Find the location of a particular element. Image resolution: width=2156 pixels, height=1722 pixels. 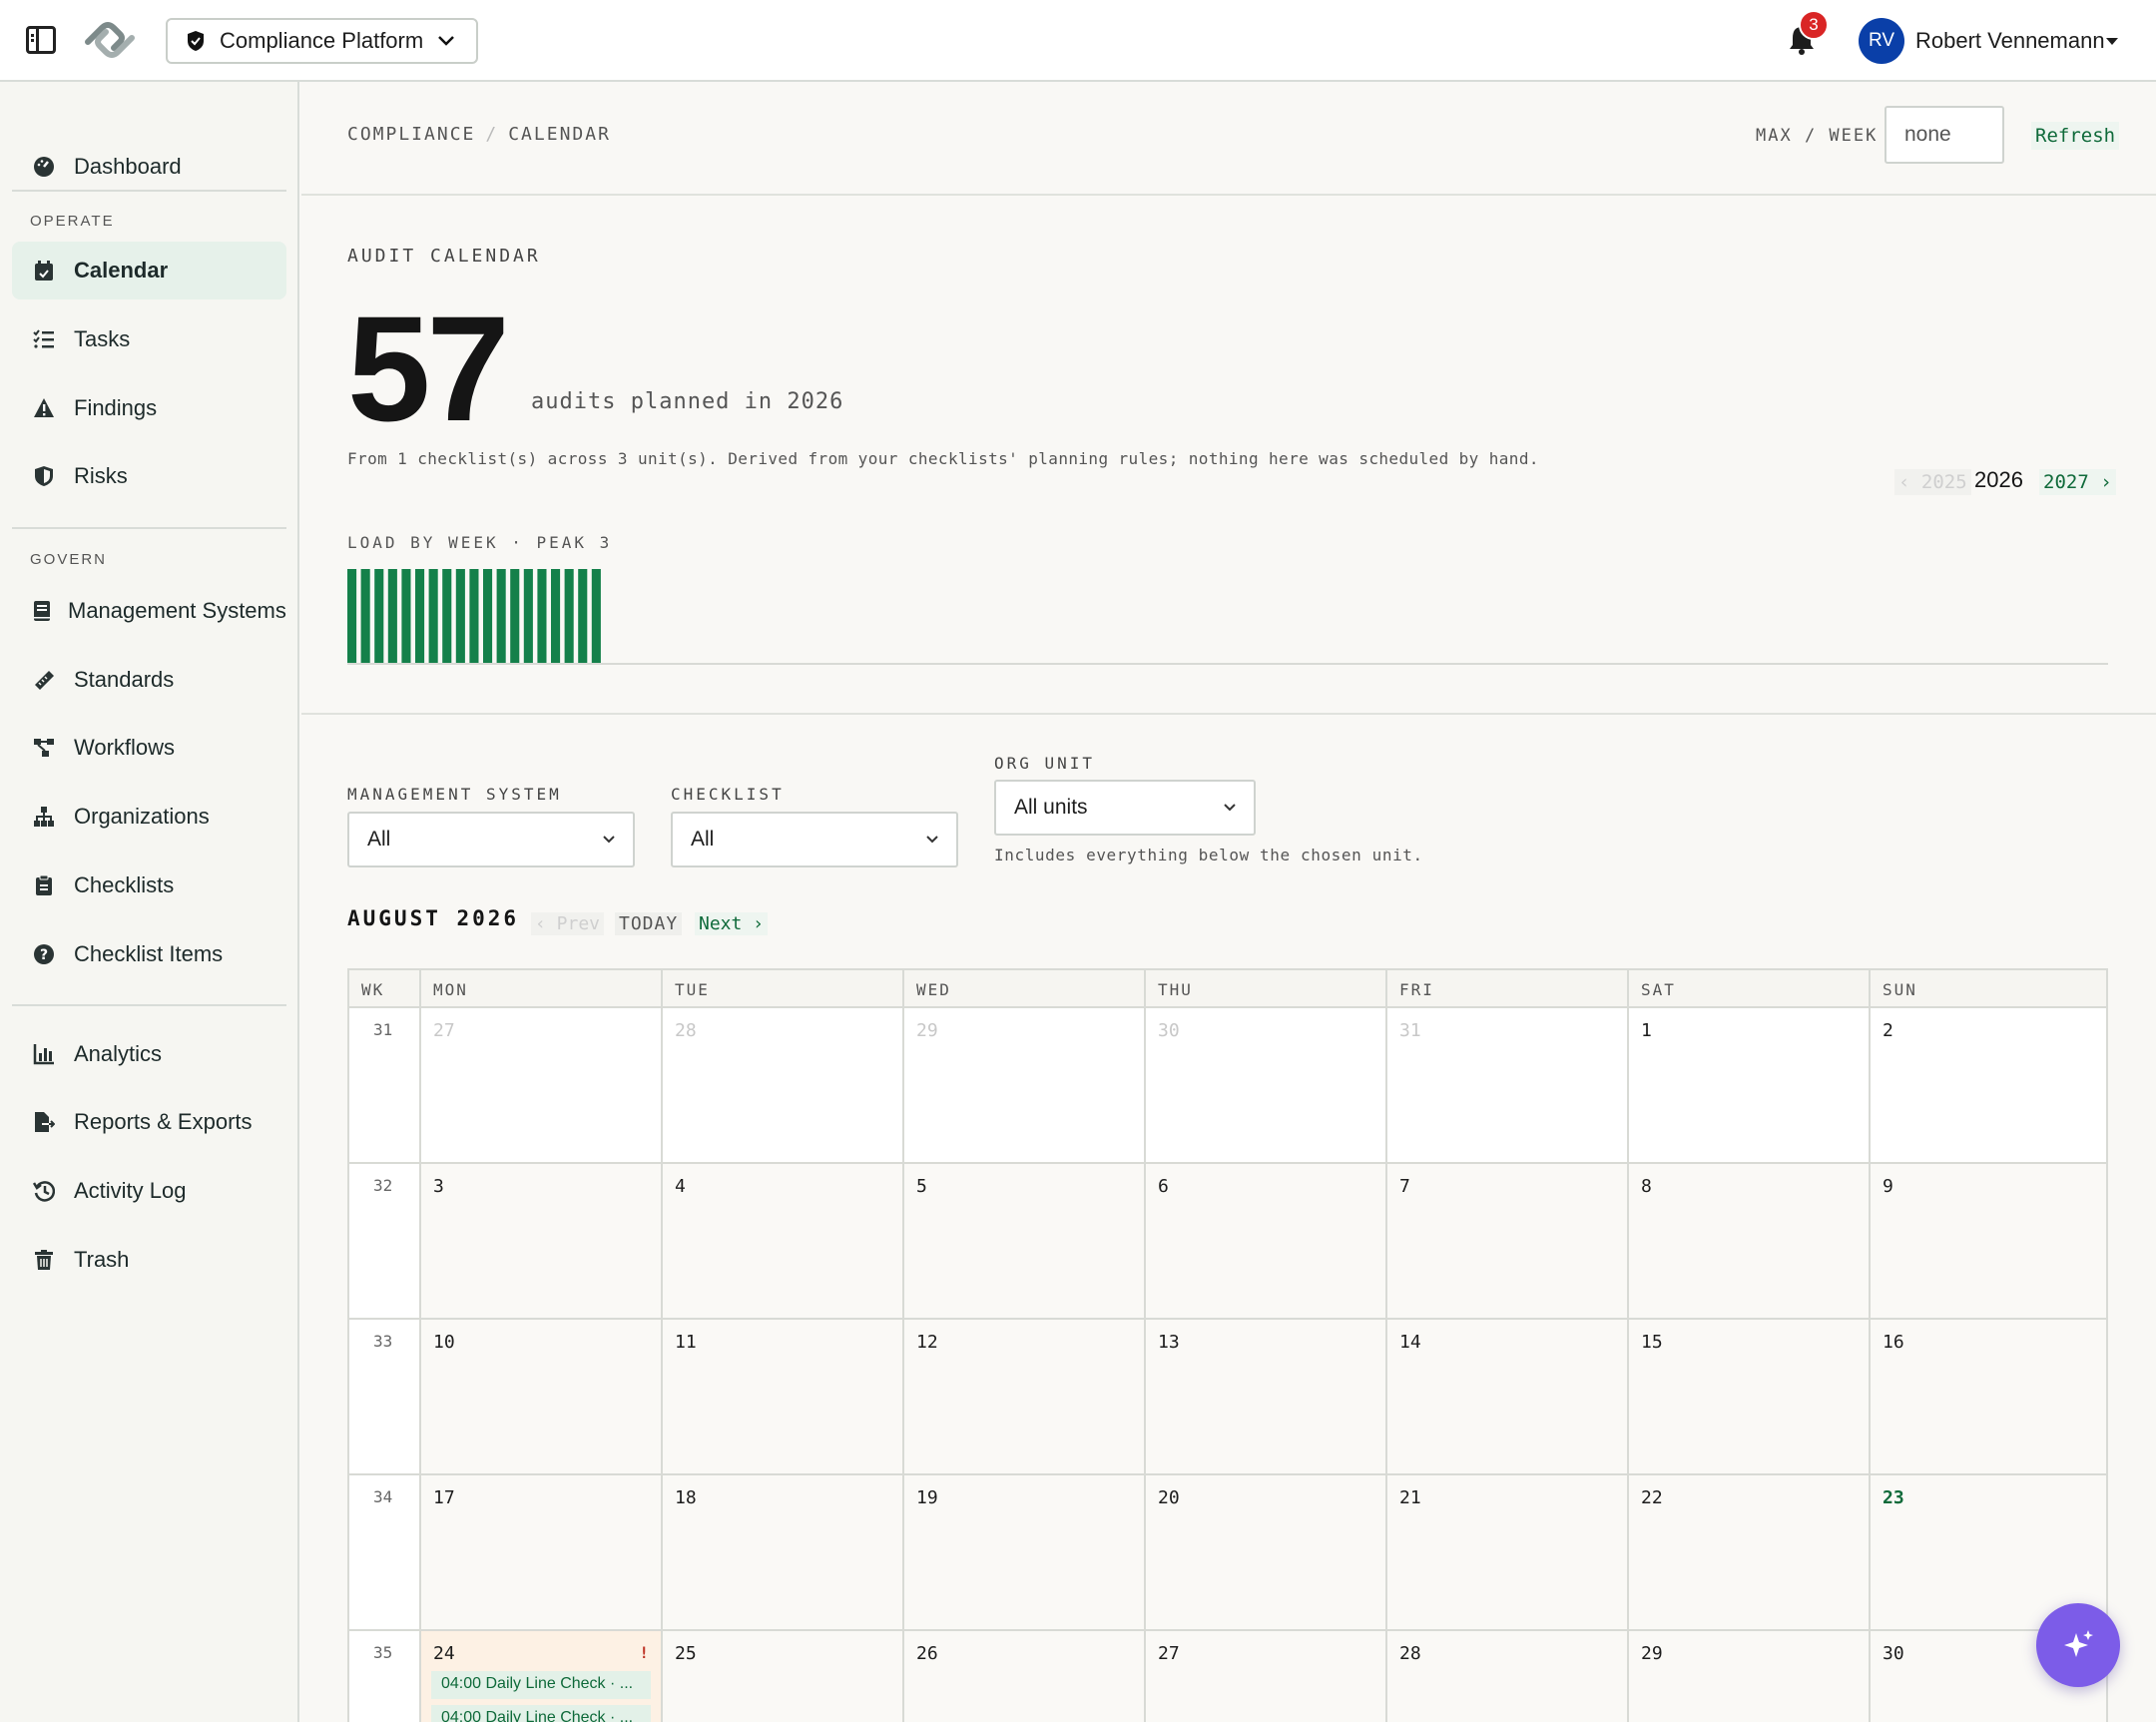

day-cell: 19 is located at coordinates (1025, 1552).